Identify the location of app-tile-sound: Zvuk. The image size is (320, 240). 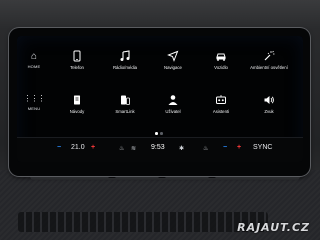
(269, 113).